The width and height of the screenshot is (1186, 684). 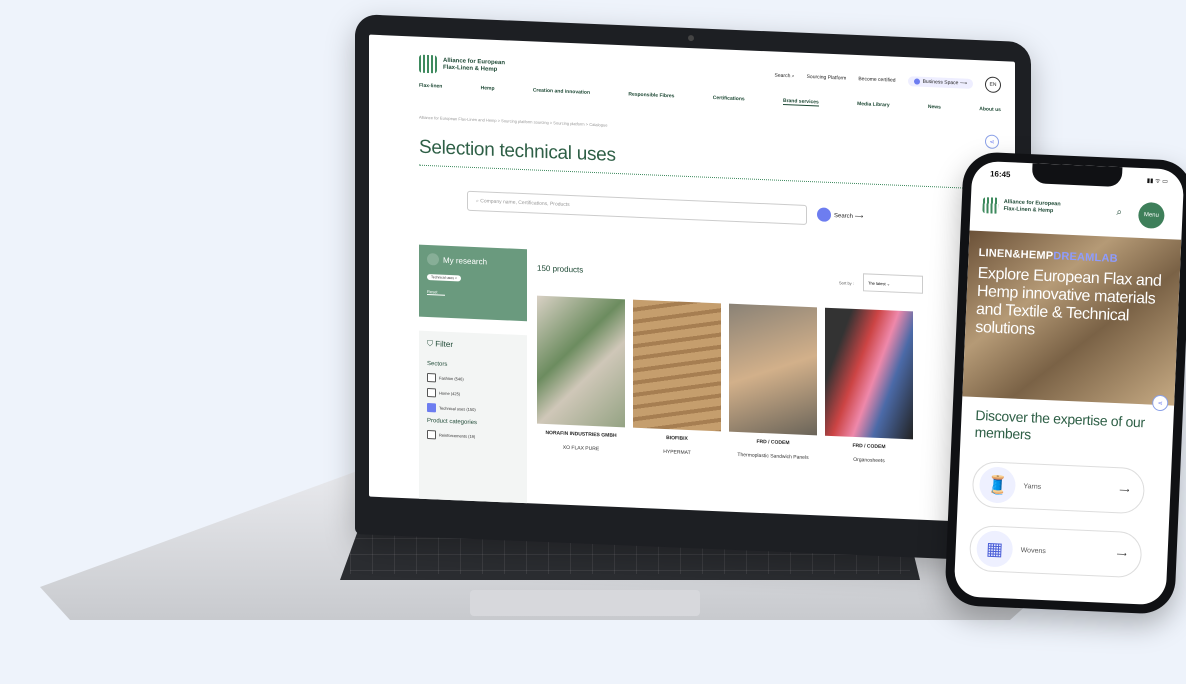 I want to click on chevron-down-icon: ⌄, so click(x=888, y=283).